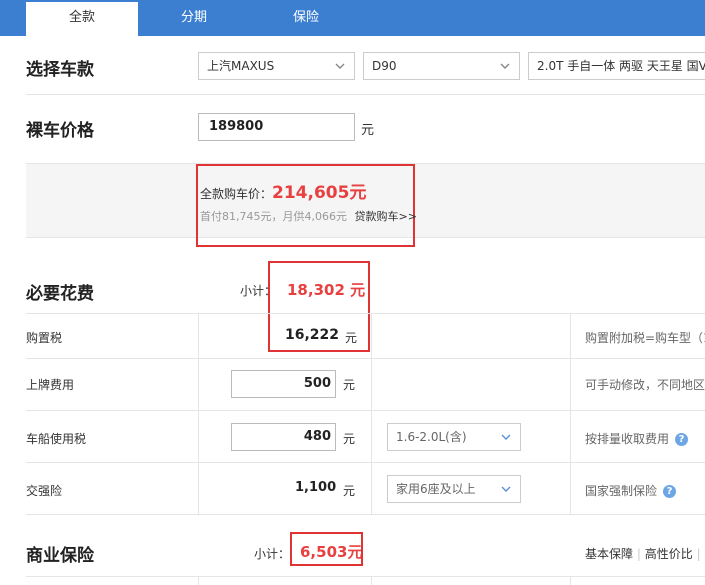  I want to click on required-fees-title: 必要花费, so click(60, 294).